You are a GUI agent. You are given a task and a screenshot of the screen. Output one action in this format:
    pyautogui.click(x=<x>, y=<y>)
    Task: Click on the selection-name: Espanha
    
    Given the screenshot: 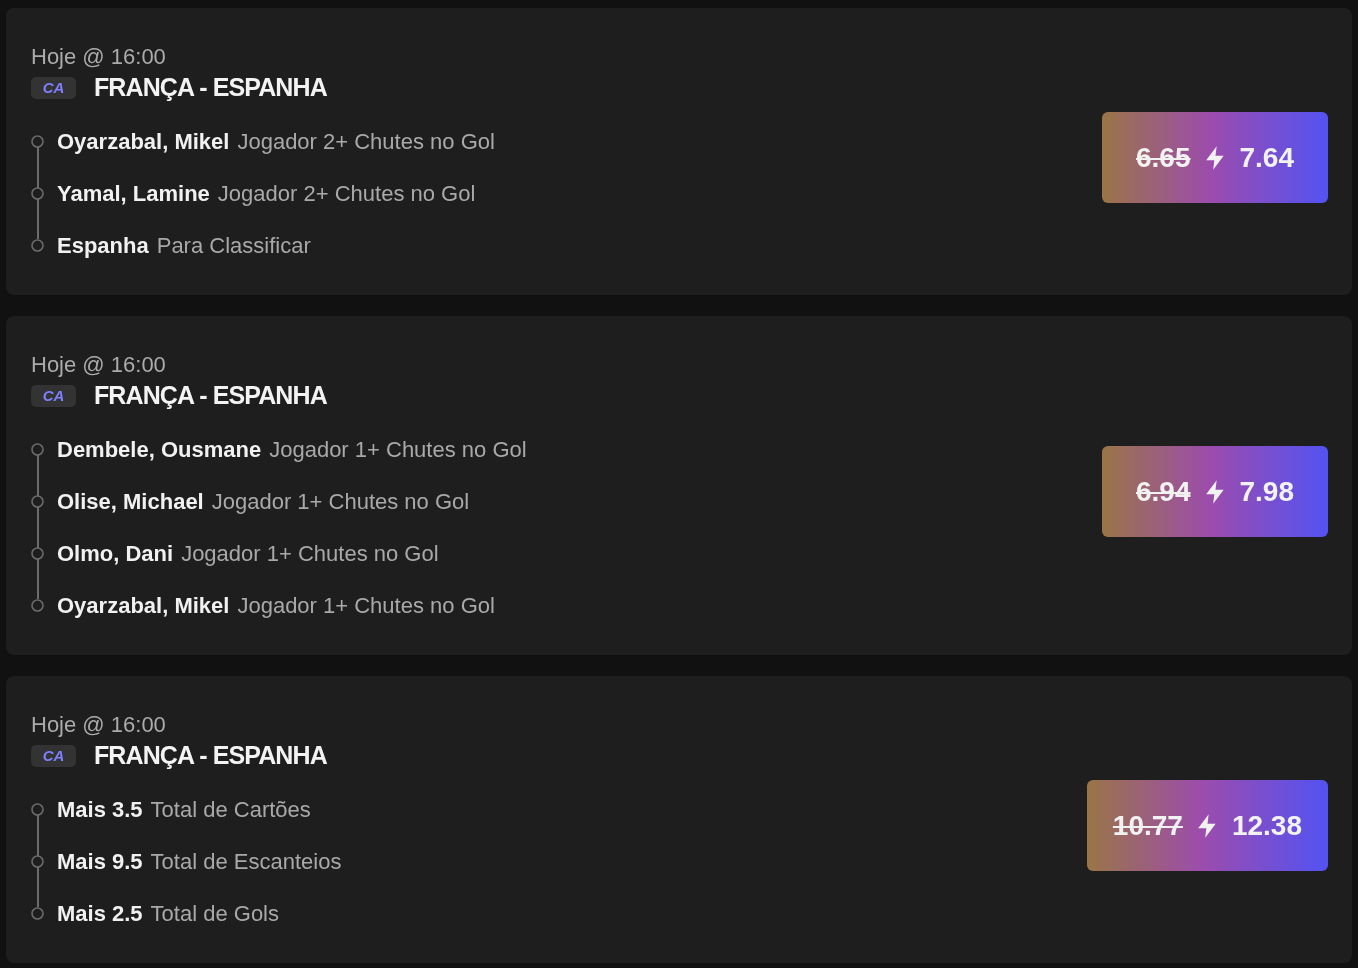 What is the action you would take?
    pyautogui.click(x=103, y=245)
    